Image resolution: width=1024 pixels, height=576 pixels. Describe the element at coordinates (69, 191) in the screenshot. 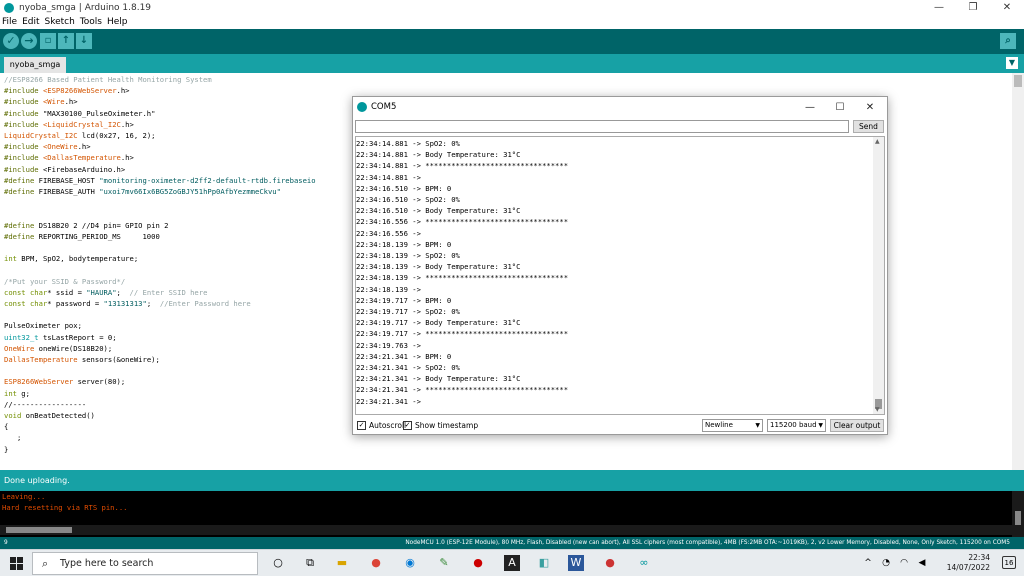

I see `code-token: FIREBASE_AUTH` at that location.